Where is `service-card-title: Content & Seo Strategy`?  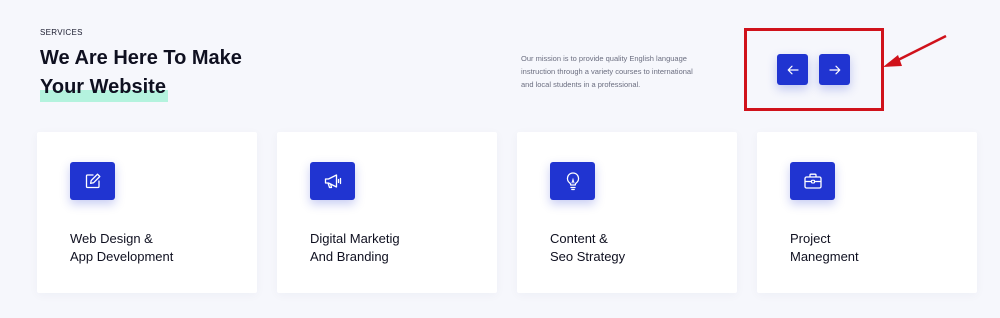 service-card-title: Content & Seo Strategy is located at coordinates (587, 248).